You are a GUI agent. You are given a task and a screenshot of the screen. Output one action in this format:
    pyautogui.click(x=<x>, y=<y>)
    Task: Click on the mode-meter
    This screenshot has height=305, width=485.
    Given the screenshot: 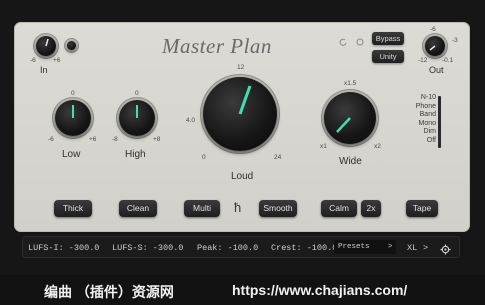 What is the action you would take?
    pyautogui.click(x=439, y=122)
    